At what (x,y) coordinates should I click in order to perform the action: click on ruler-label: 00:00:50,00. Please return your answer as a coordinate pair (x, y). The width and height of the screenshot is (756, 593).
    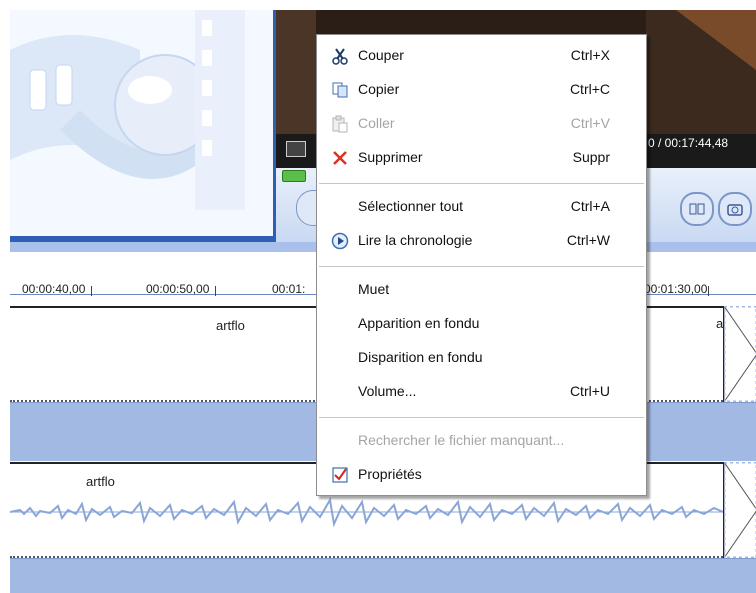
    Looking at the image, I should click on (178, 289).